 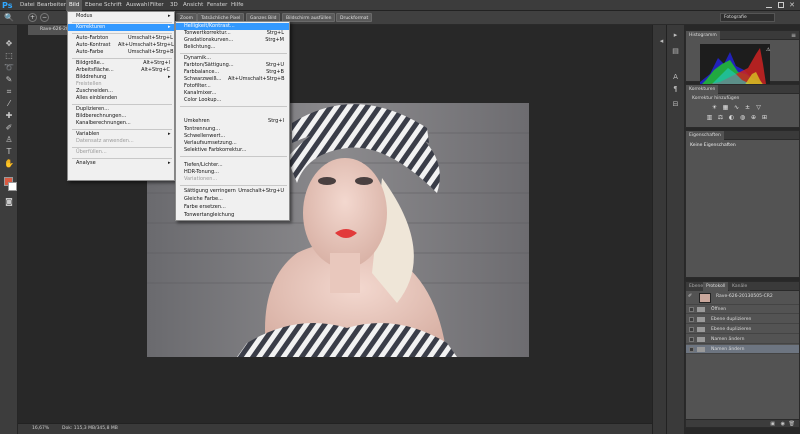 What do you see at coordinates (157, 5) in the screenshot?
I see `menu-filter: Filter` at bounding box center [157, 5].